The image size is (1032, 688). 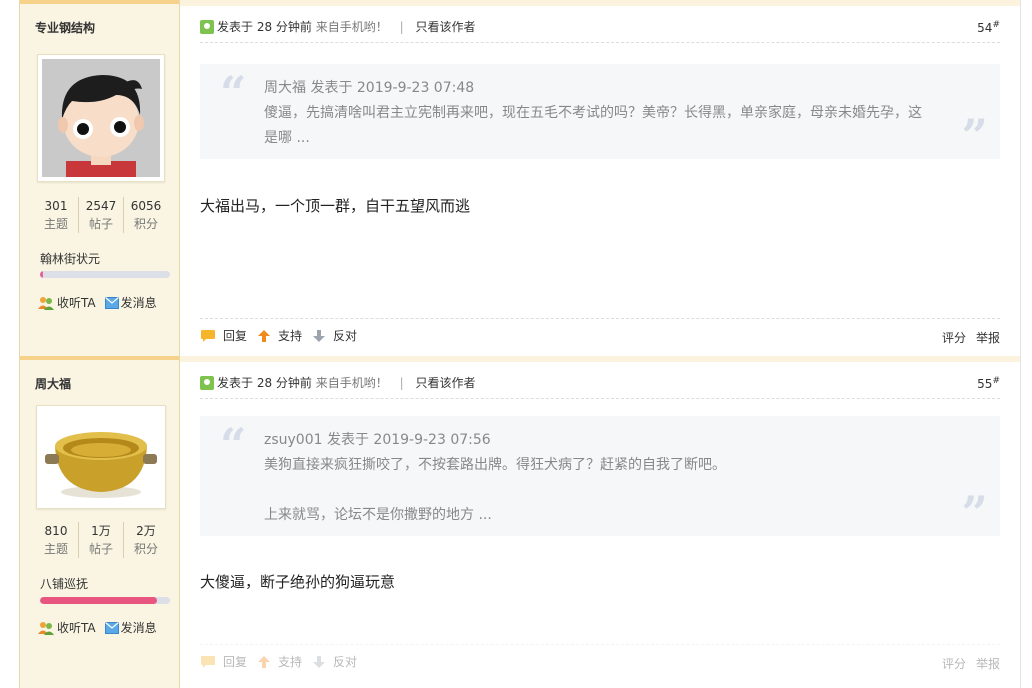 What do you see at coordinates (101, 531) in the screenshot?
I see `stat-posts-value: 1万` at bounding box center [101, 531].